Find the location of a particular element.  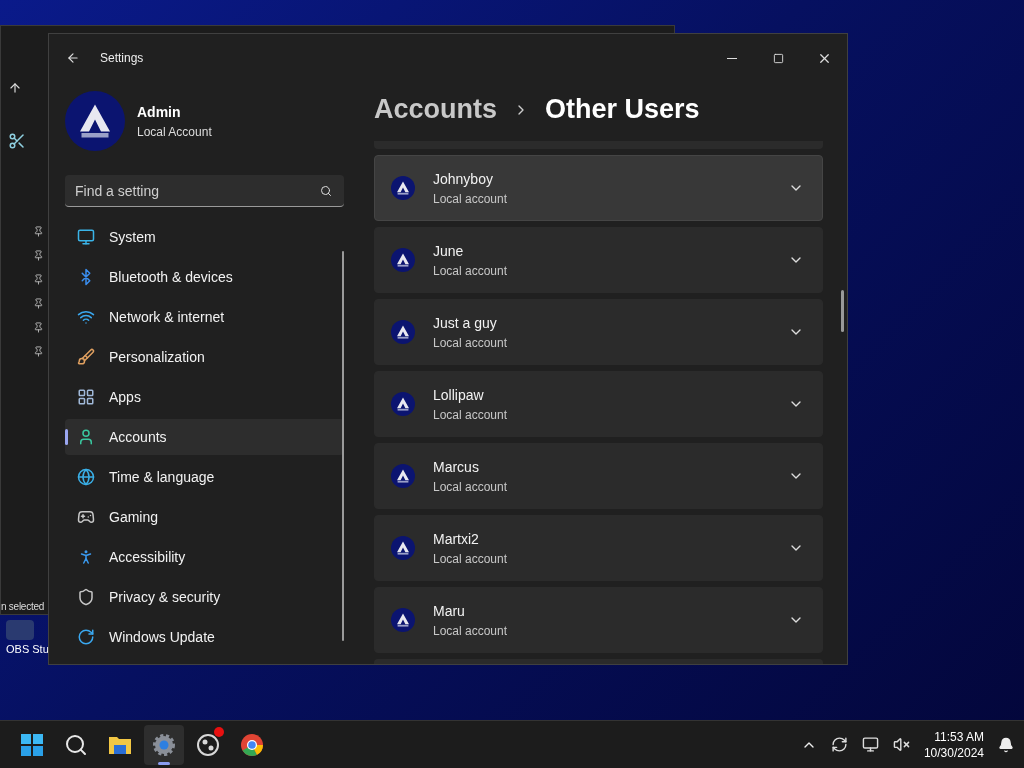

brush-icon is located at coordinates (86, 357).